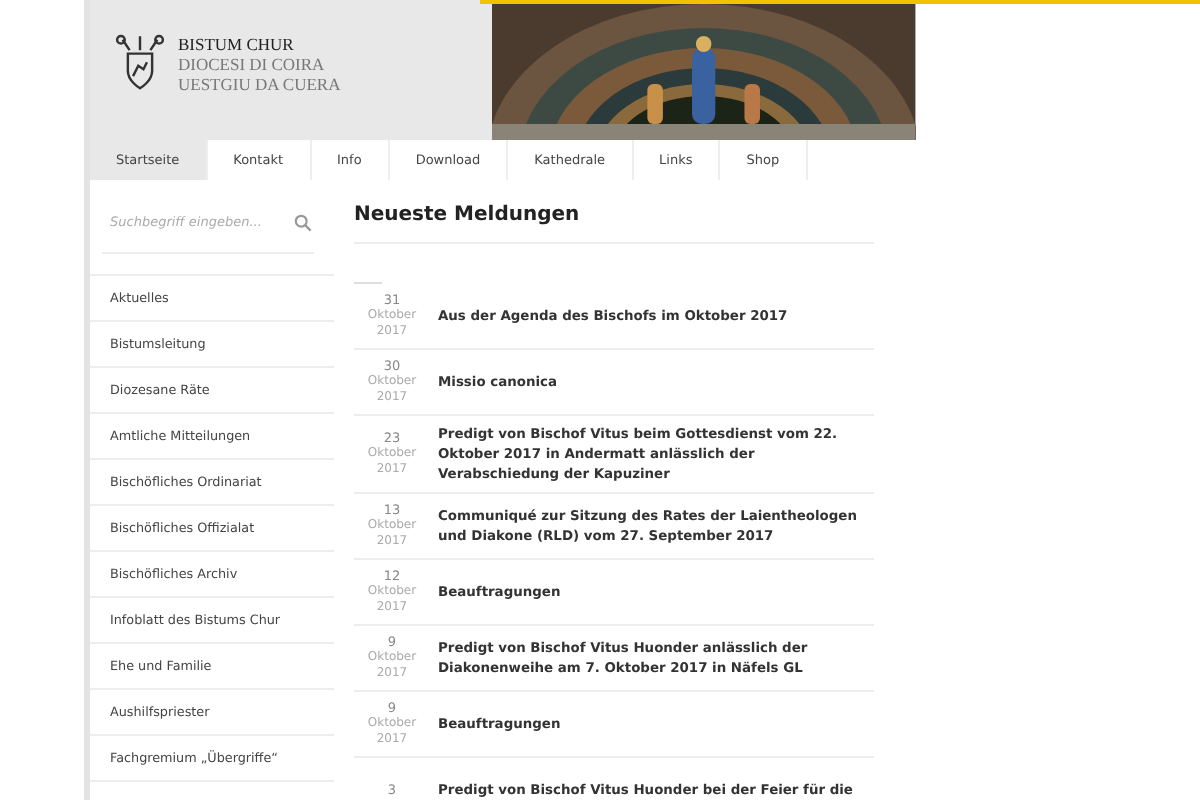  What do you see at coordinates (237, 44) in the screenshot?
I see `logo-text: BISTUM CHUR` at bounding box center [237, 44].